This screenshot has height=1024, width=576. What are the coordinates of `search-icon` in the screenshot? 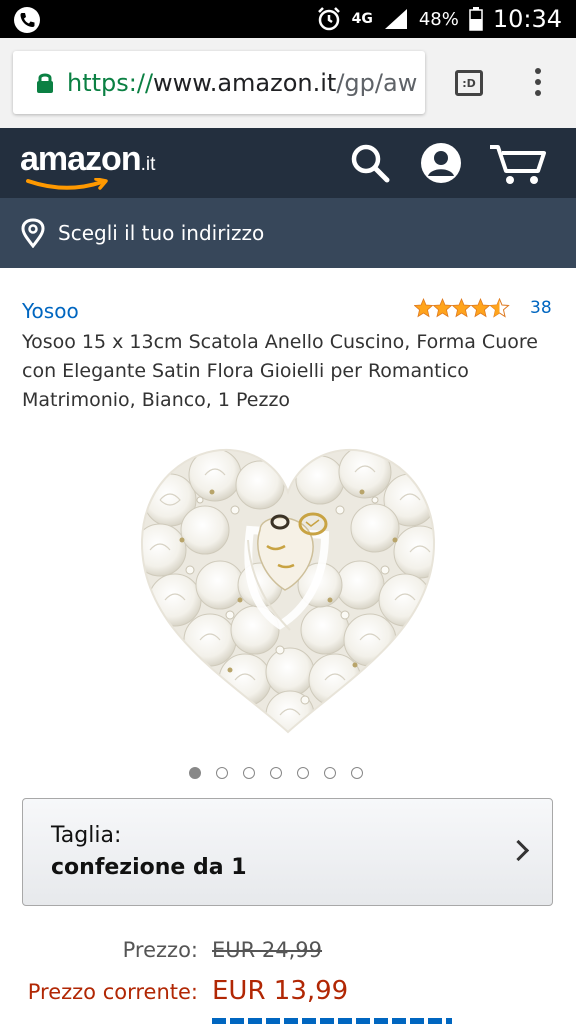 It's located at (370, 163).